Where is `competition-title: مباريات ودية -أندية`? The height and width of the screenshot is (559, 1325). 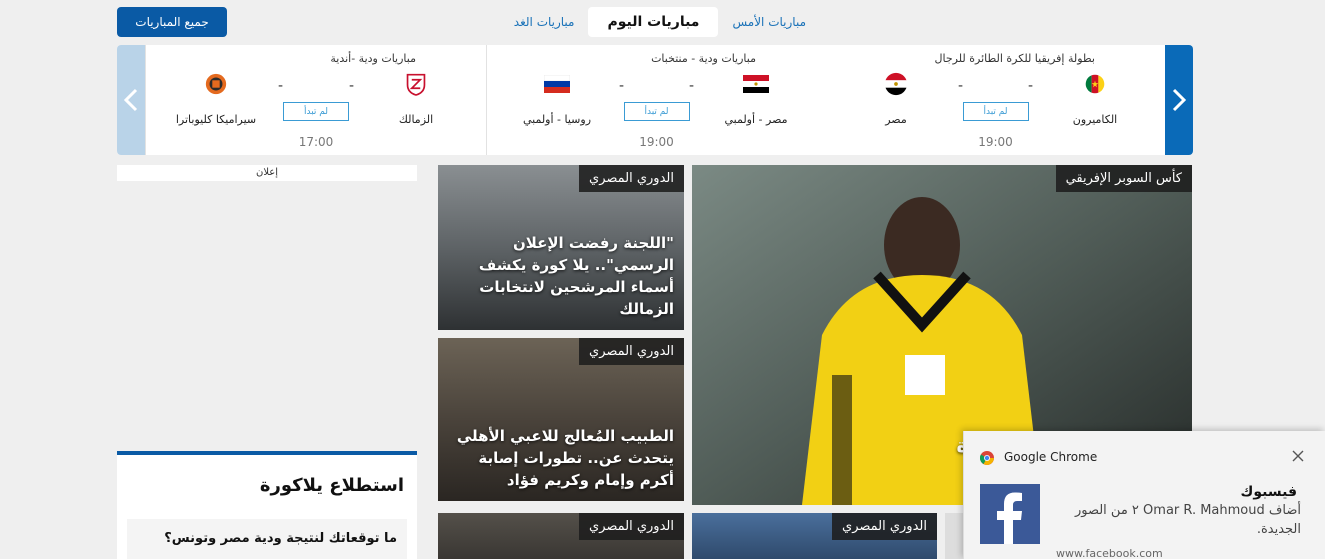
competition-title: مباريات ودية -أندية is located at coordinates (373, 58).